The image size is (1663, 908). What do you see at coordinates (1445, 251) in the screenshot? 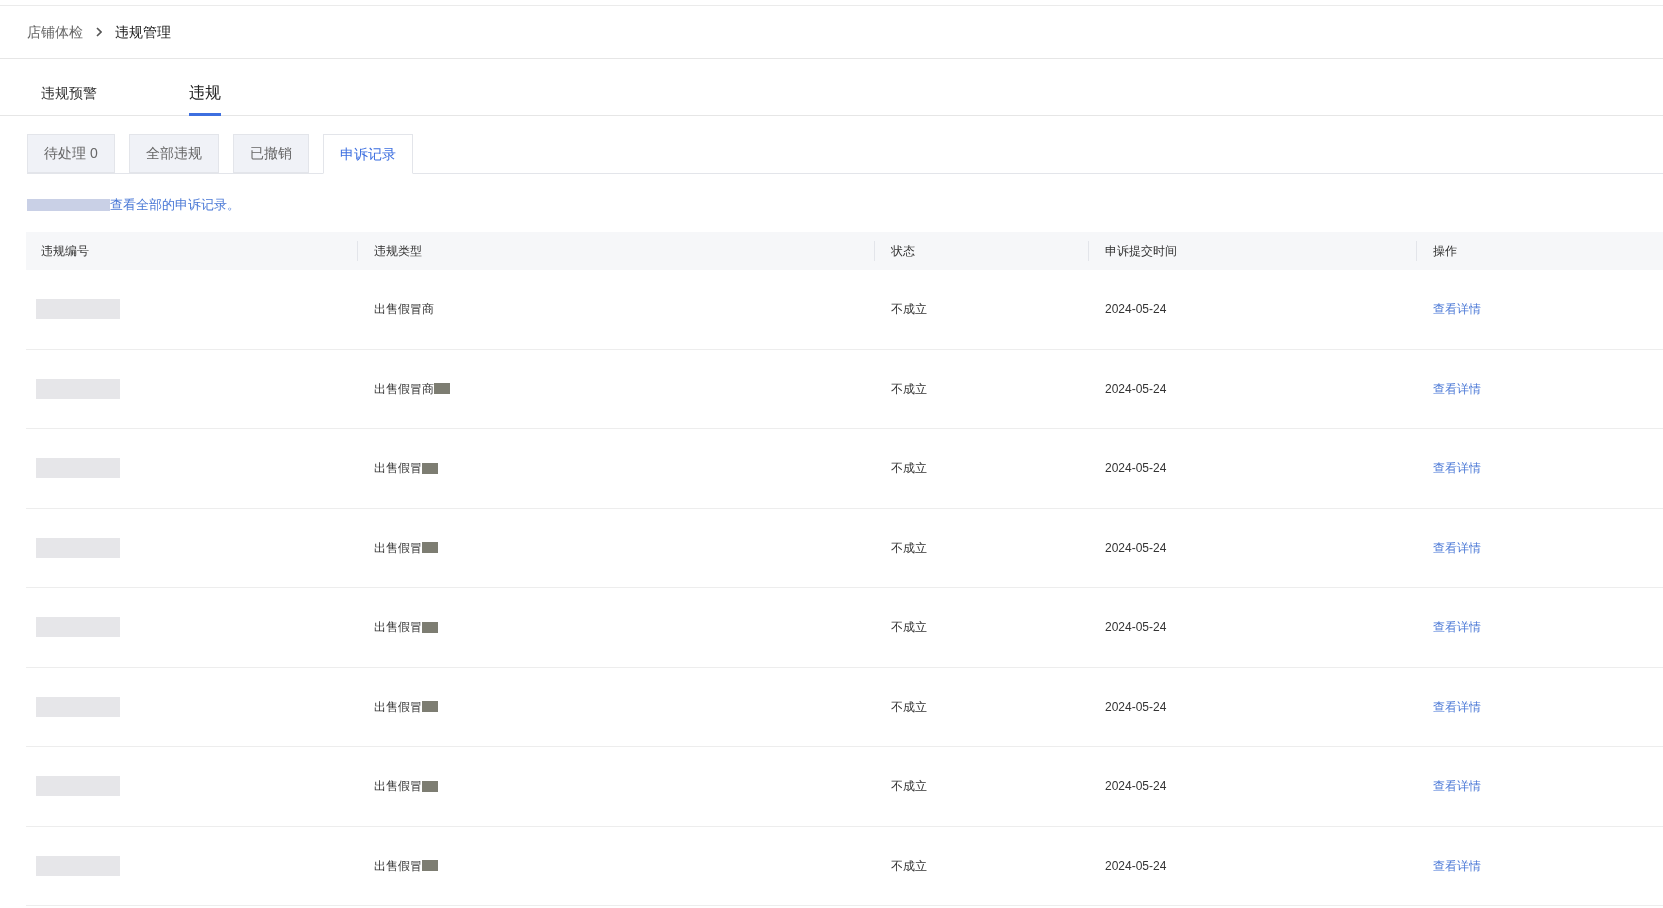
I see `column-header: 操作` at bounding box center [1445, 251].